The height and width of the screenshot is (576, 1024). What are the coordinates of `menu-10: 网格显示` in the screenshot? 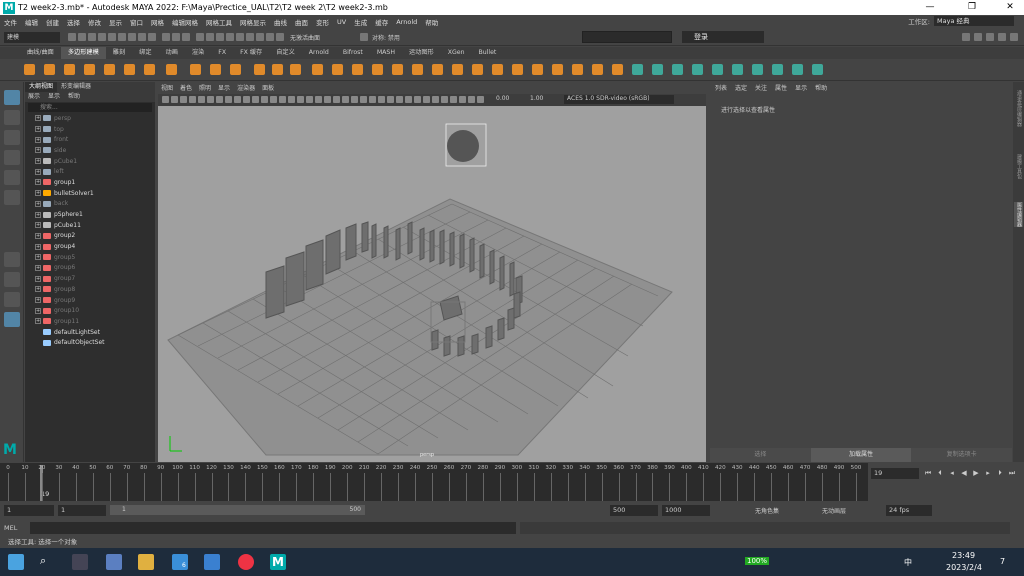 It's located at (253, 22).